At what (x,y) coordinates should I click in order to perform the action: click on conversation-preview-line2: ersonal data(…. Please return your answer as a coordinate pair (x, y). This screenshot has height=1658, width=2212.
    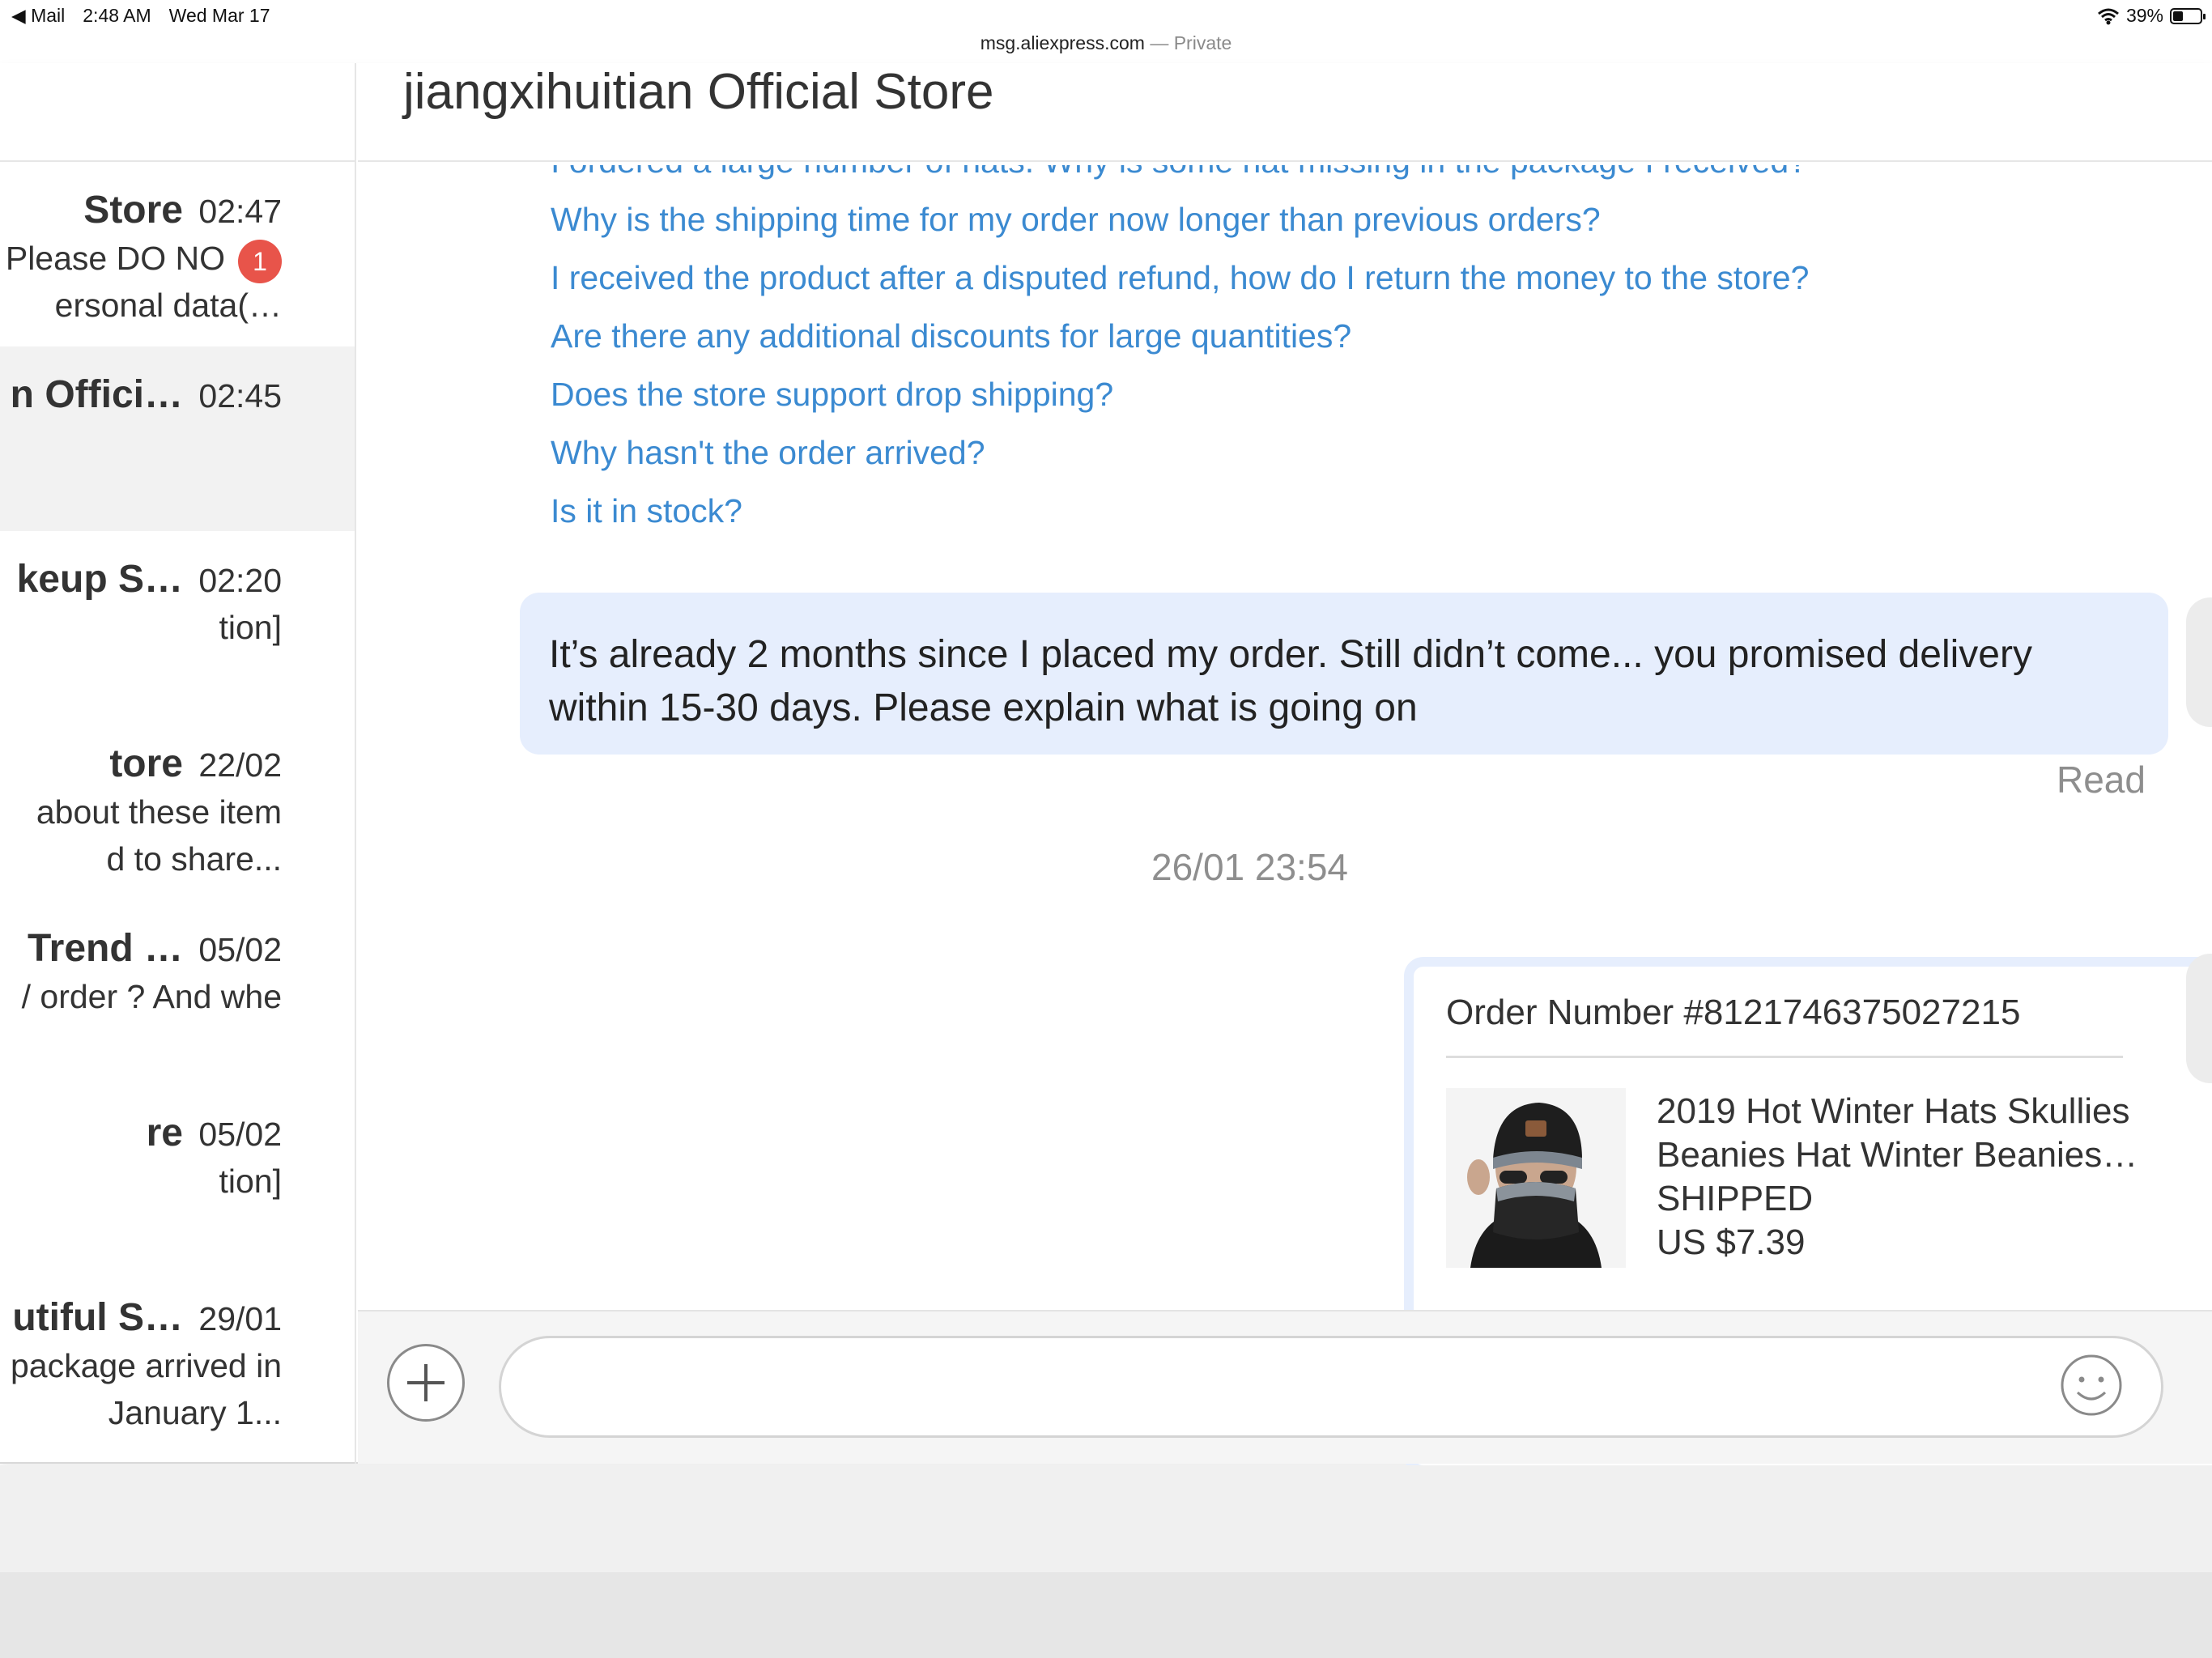
    Looking at the image, I should click on (168, 305).